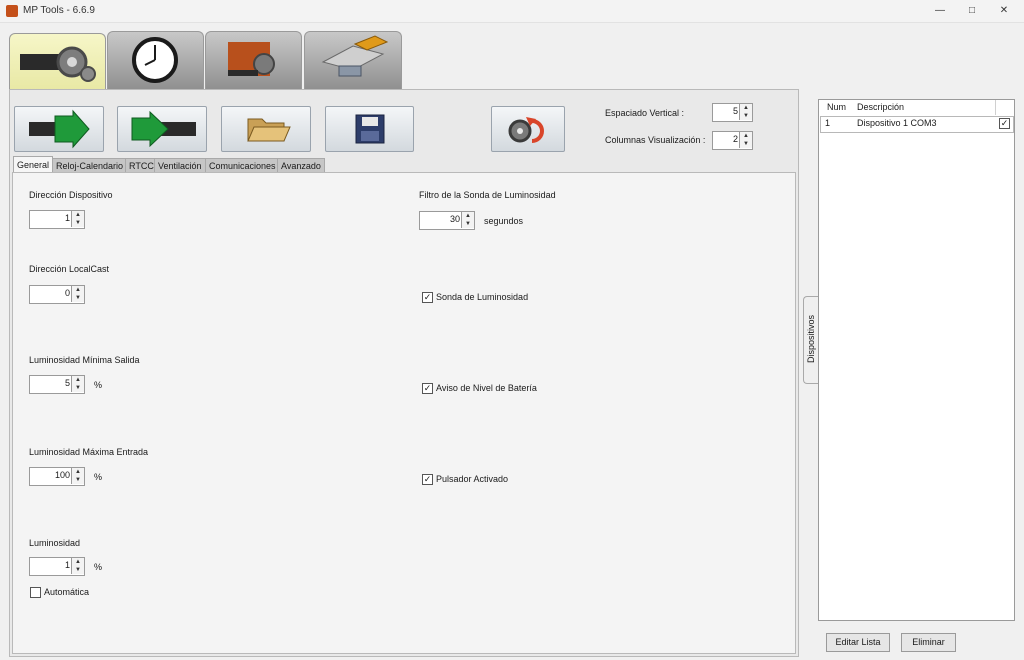 The image size is (1024, 660). Describe the element at coordinates (57, 384) in the screenshot. I see `lum-min-salida-spinner: 5 ▲ ▼` at that location.